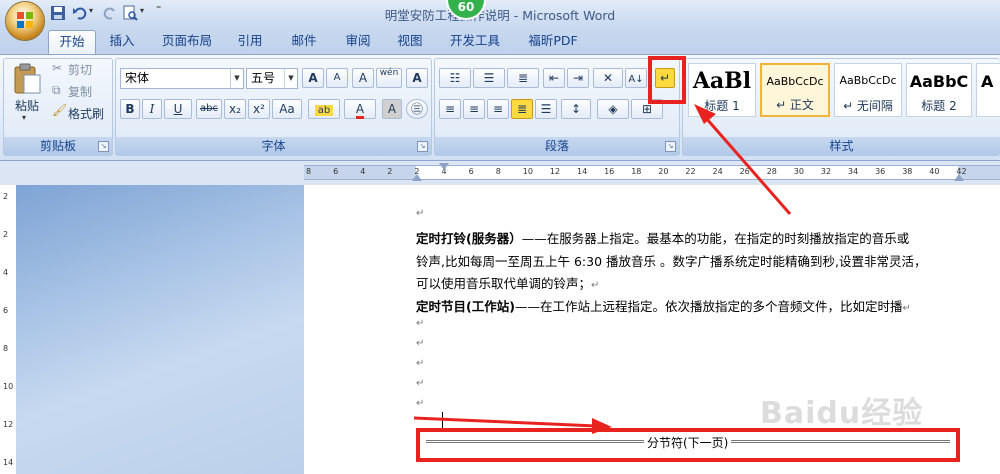 Image resolution: width=1000 pixels, height=474 pixels. What do you see at coordinates (455, 78) in the screenshot?
I see `bullets-button: ☷` at bounding box center [455, 78].